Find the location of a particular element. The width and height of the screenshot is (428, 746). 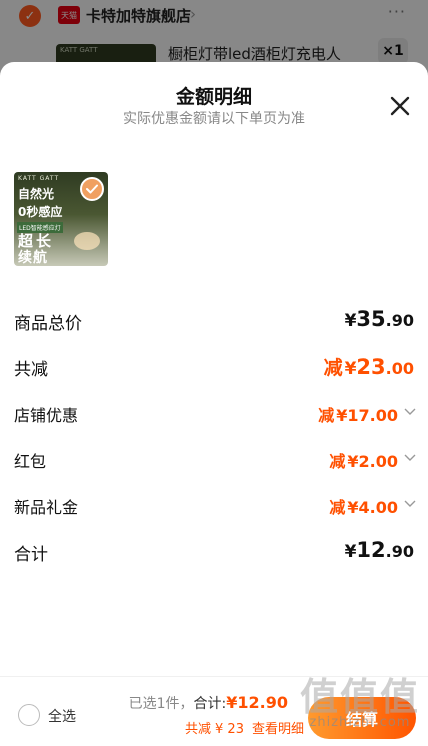

row-label: 共减 is located at coordinates (31, 370).